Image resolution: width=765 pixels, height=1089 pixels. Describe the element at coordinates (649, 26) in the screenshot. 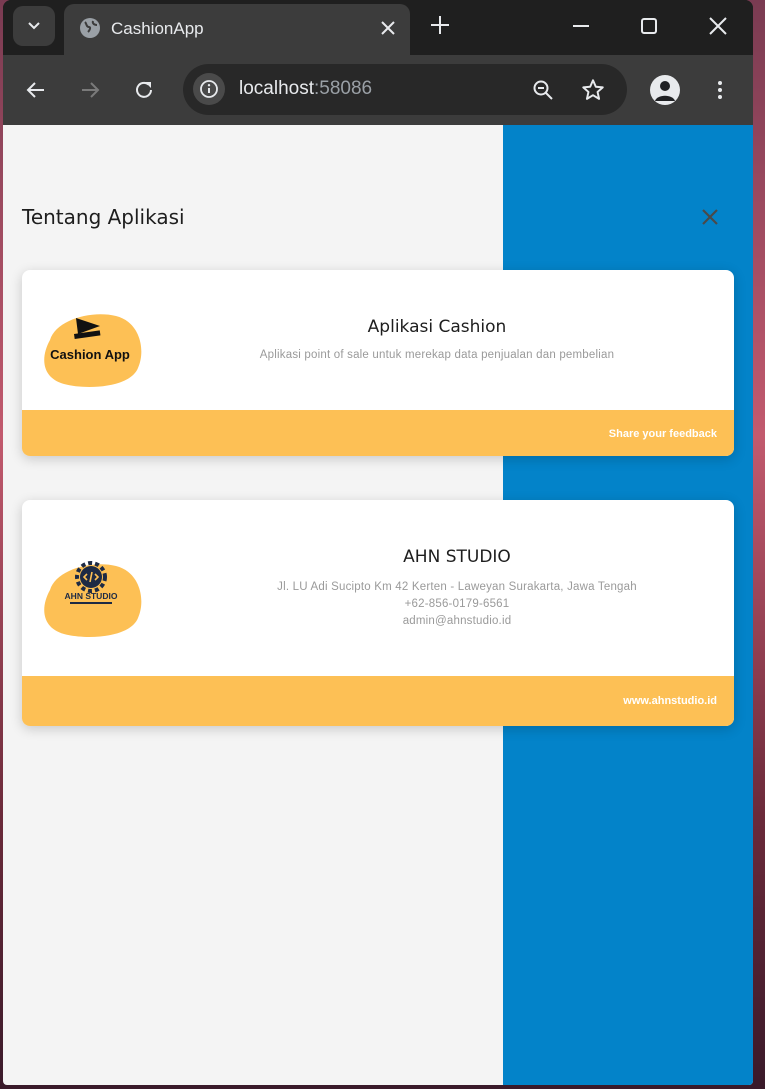

I see `maximize-icon` at that location.